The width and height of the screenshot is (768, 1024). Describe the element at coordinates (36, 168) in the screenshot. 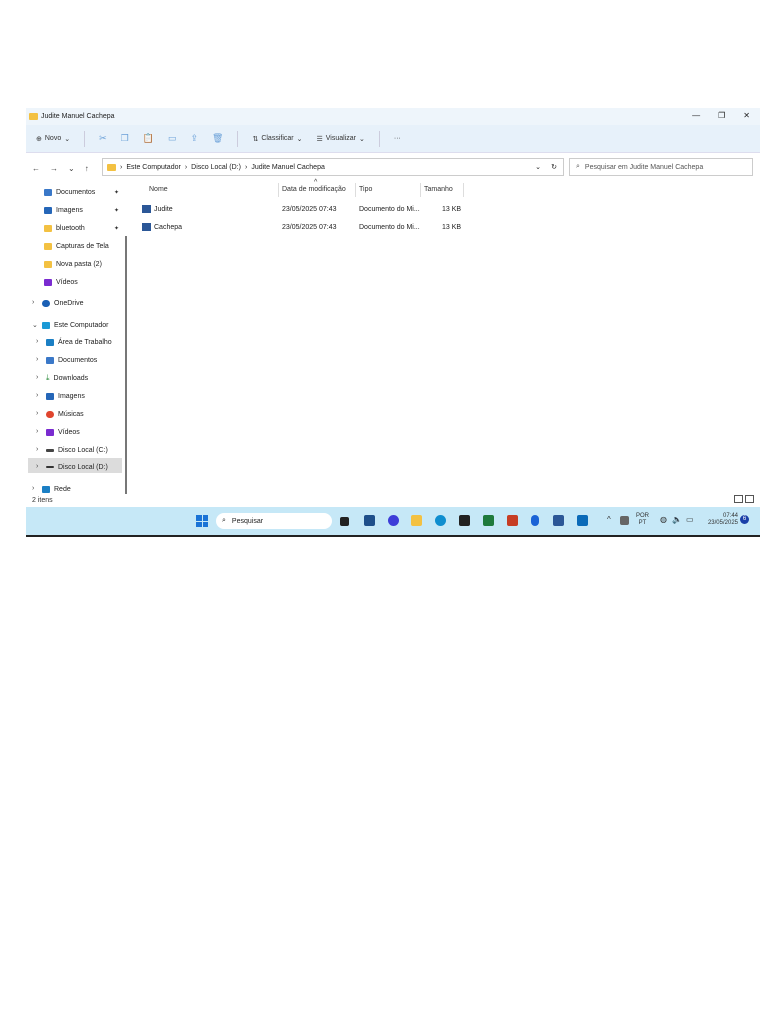

I see `back-button: ←` at that location.